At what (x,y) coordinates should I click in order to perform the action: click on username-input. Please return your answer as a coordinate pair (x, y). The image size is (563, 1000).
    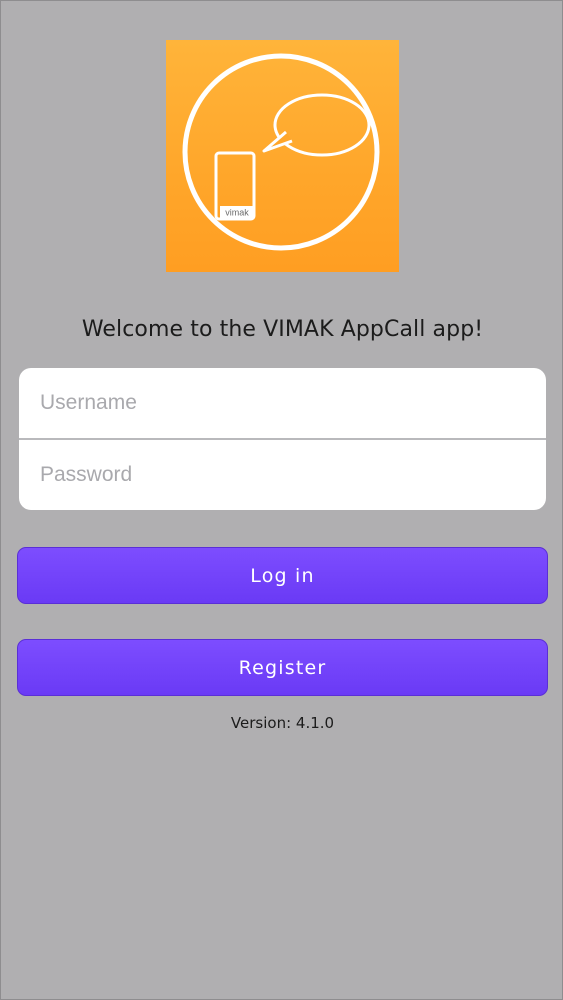
    Looking at the image, I should click on (282, 403).